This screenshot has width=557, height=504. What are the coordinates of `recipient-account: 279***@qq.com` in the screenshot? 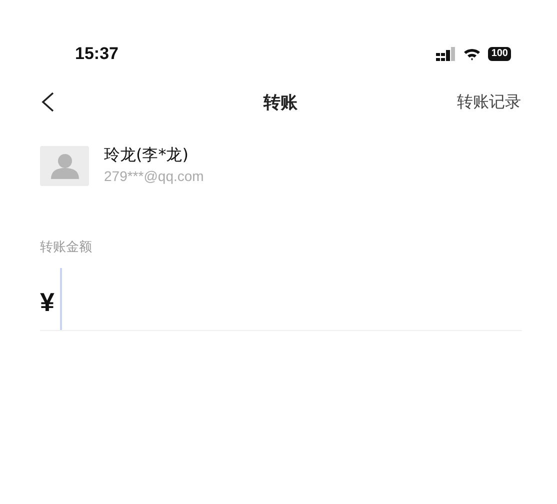 It's located at (154, 176).